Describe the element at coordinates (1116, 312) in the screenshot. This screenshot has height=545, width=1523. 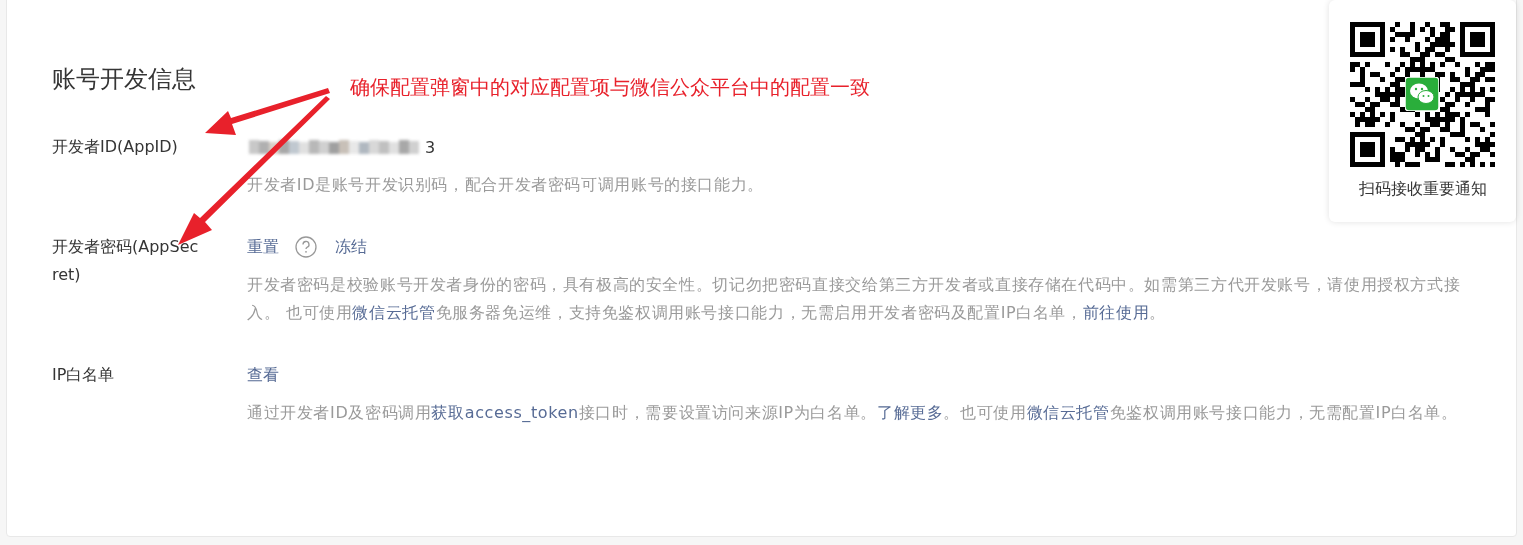
I see `link: 前往使用` at that location.